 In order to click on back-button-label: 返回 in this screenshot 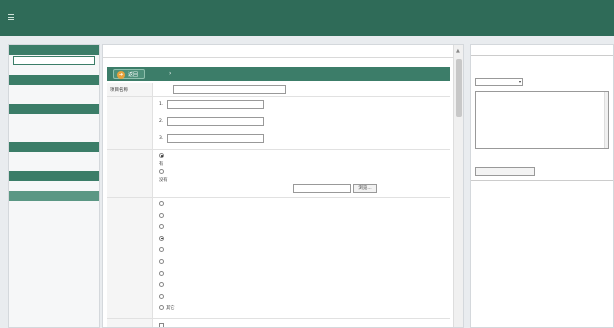, I will do `click(133, 75)`.